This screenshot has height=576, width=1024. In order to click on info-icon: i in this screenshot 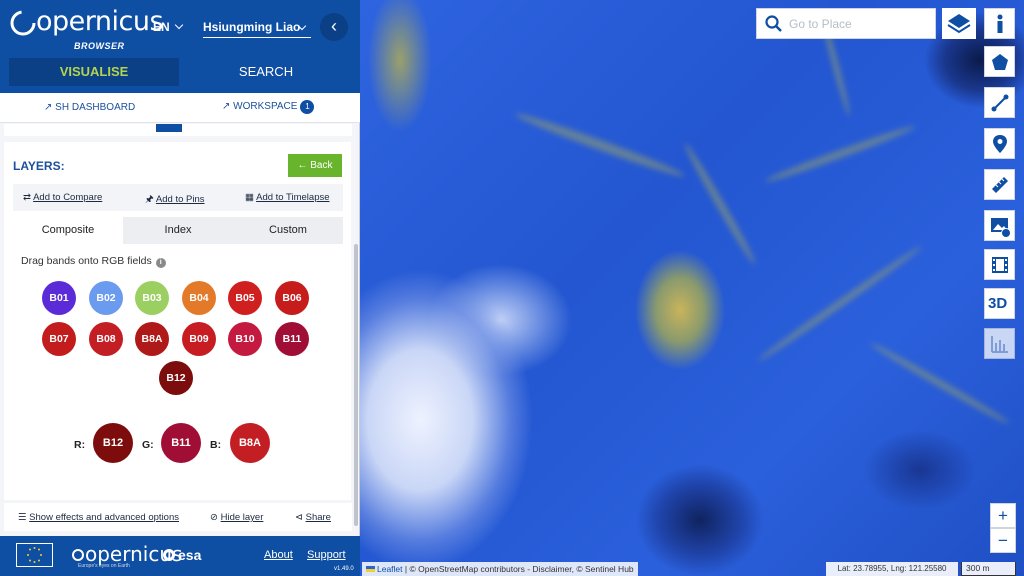, I will do `click(160, 263)`.